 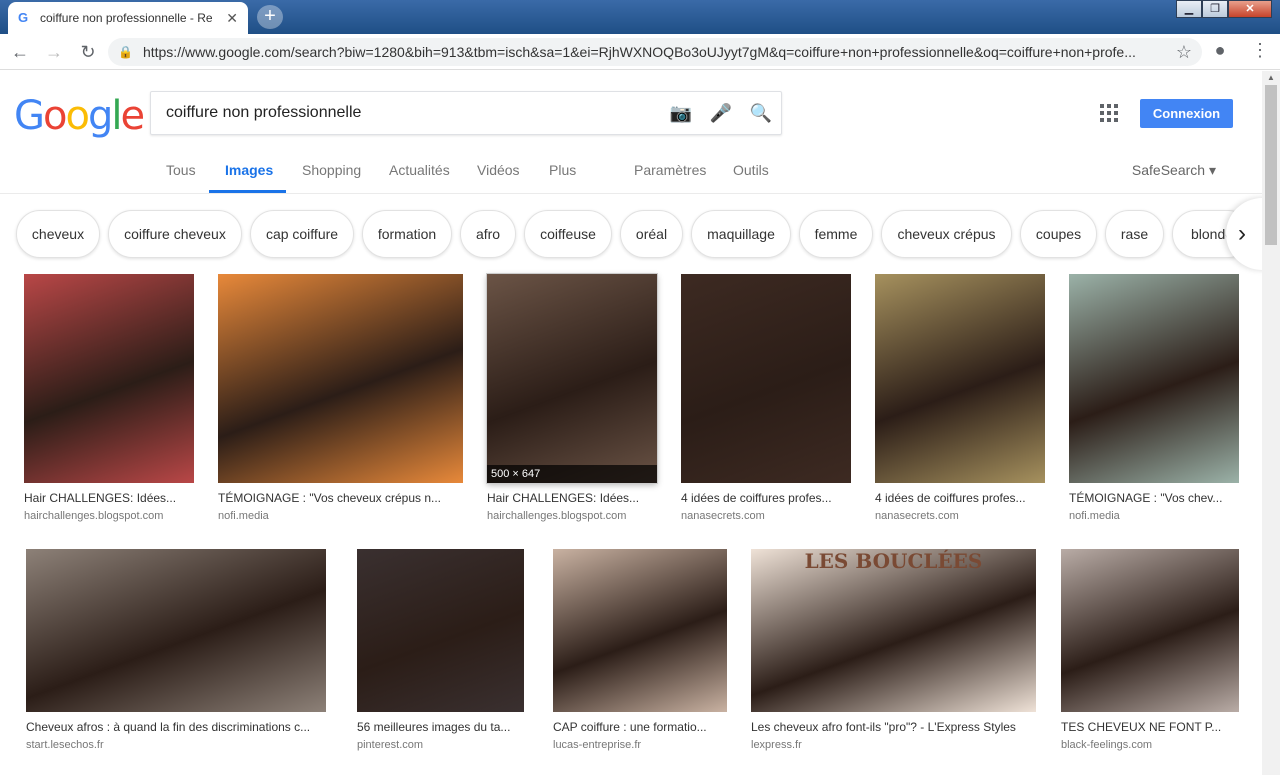 I want to click on safesearch-dropdown: SafeSearch ▾, so click(x=1174, y=170).